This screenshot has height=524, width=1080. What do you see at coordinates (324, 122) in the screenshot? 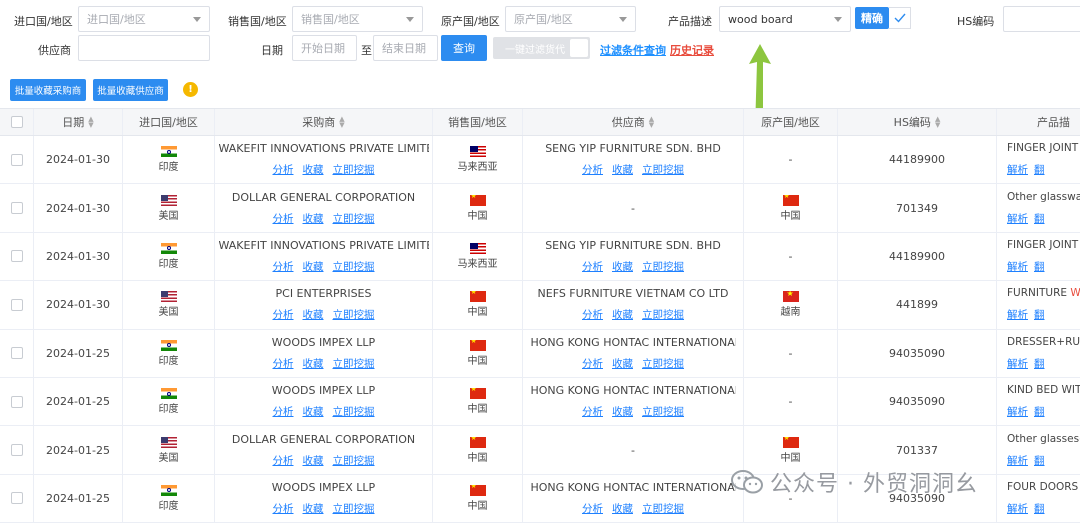
I see `header-buyer: 采购商 ▲ ▼` at bounding box center [324, 122].